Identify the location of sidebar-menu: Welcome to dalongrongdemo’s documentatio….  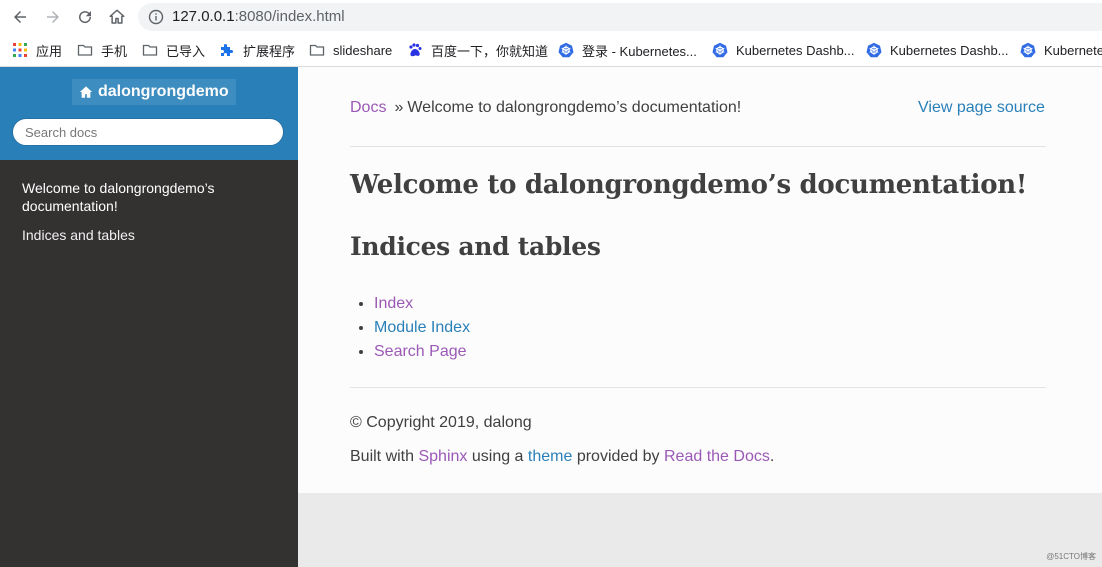
(149, 211).